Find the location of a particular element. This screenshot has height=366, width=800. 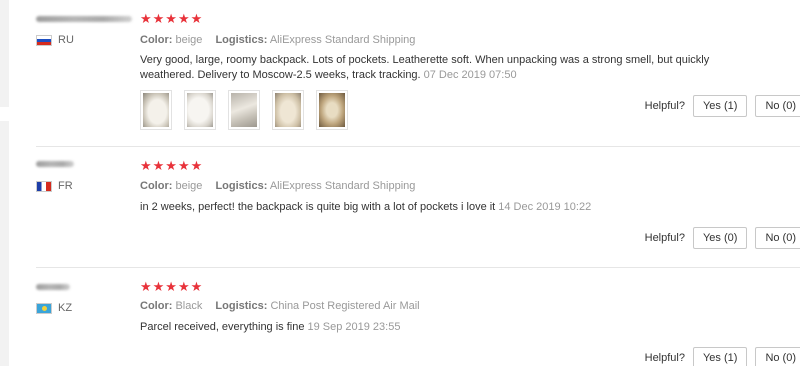

review-date: 14 Dec 2019 10:22 is located at coordinates (545, 207).